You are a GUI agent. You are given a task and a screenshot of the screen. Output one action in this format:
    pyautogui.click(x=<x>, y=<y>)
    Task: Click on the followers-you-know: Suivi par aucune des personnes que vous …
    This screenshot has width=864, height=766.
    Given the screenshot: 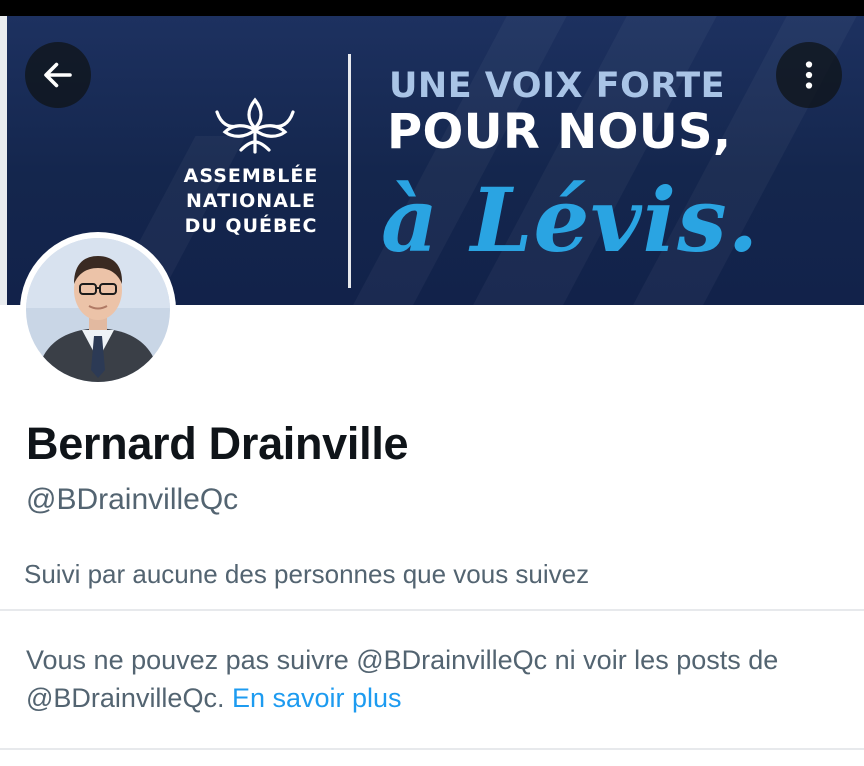 What is the action you would take?
    pyautogui.click(x=307, y=574)
    